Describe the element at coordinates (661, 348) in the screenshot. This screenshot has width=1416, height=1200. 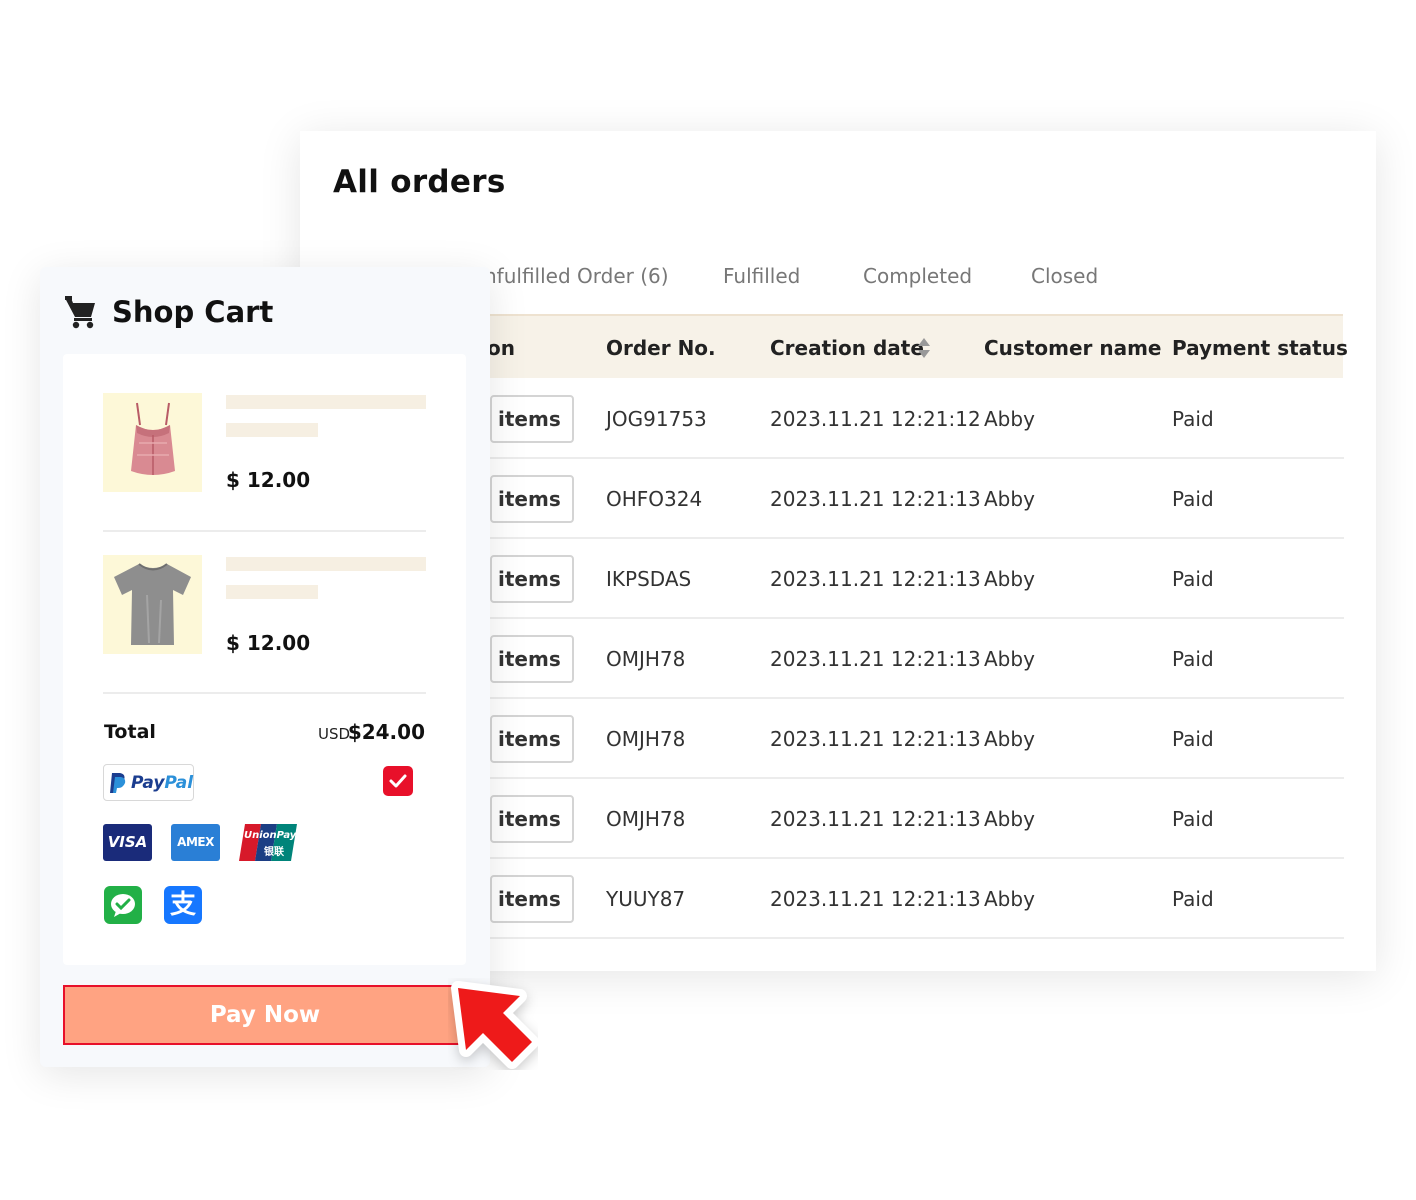
I see `column-order-no: Order No.` at that location.